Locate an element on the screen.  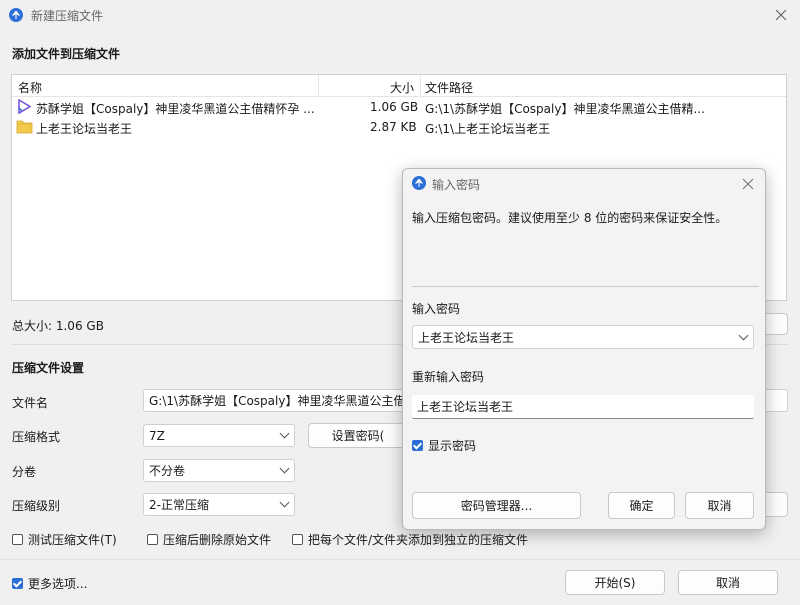
dialog-title: 输入密码 is located at coordinates (456, 185).